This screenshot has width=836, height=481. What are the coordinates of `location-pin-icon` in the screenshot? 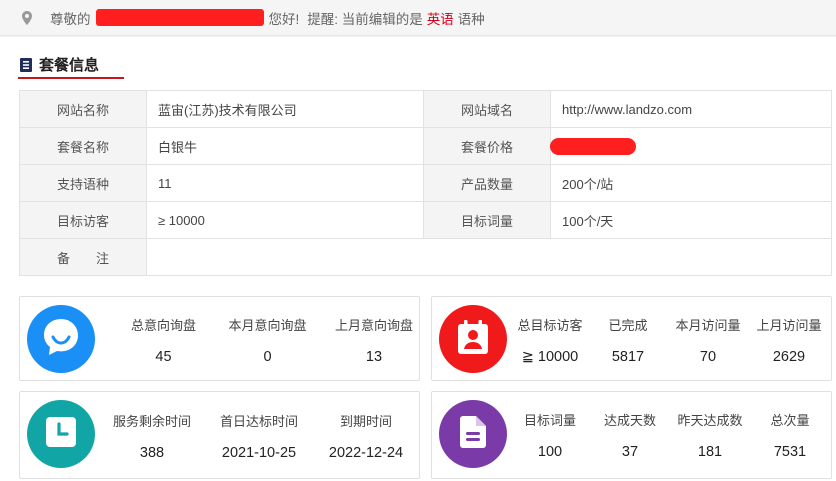 It's located at (27, 17).